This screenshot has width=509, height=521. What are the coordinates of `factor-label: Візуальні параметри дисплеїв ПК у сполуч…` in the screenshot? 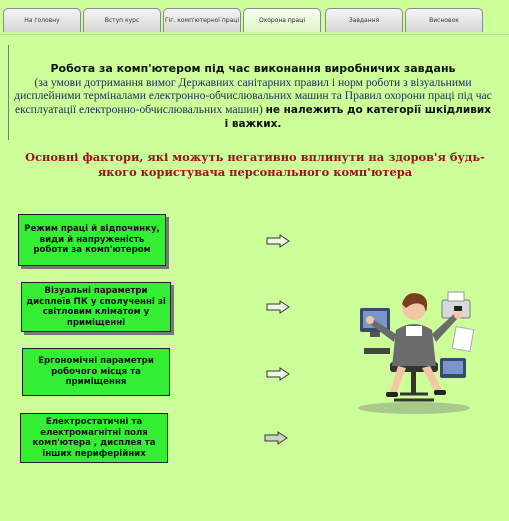 It's located at (96, 307).